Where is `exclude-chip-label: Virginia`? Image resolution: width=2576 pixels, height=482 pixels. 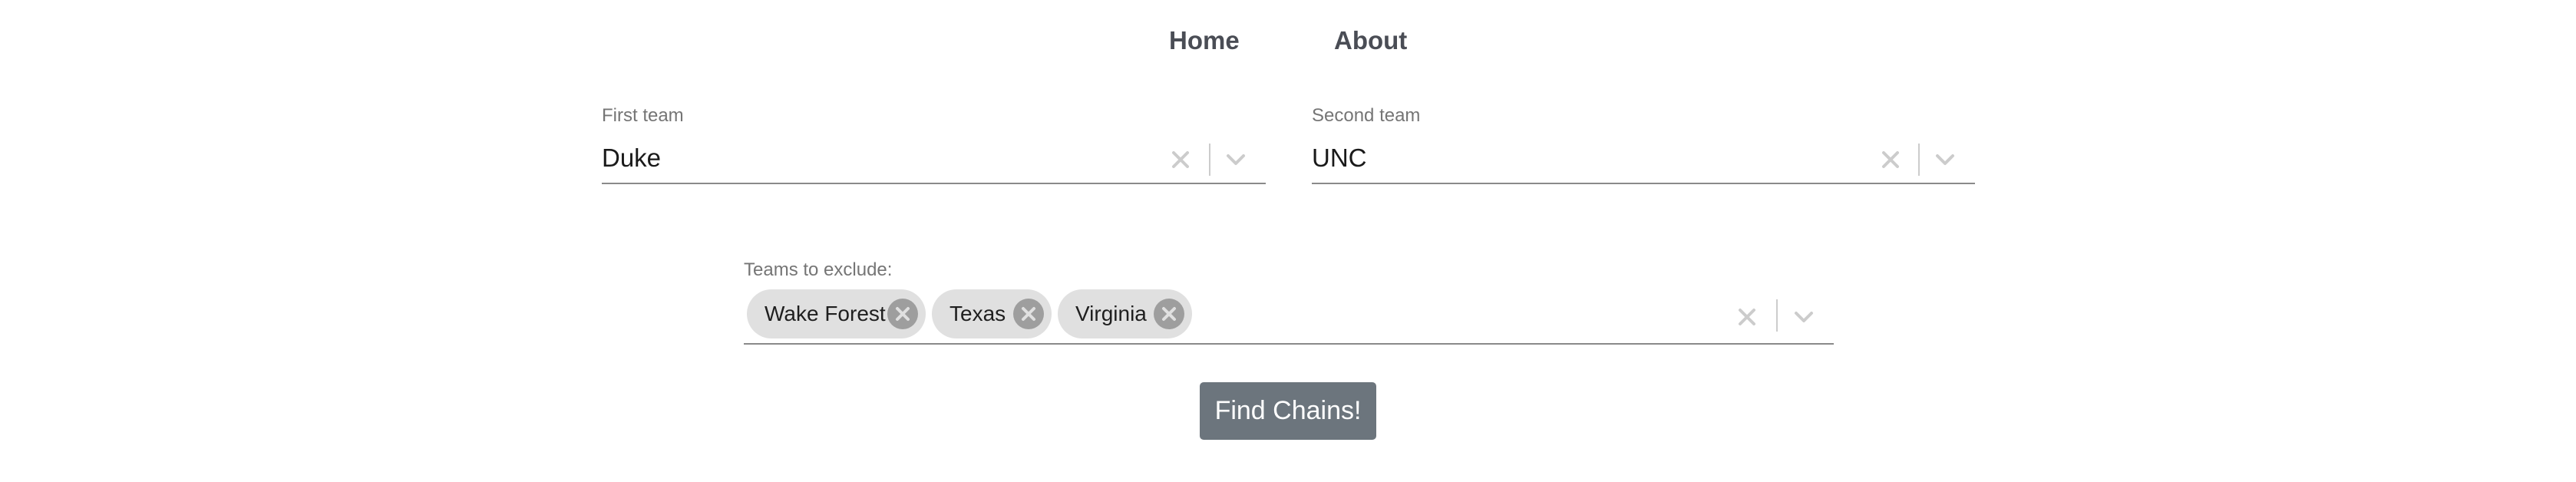
exclude-chip-label: Virginia is located at coordinates (1111, 313).